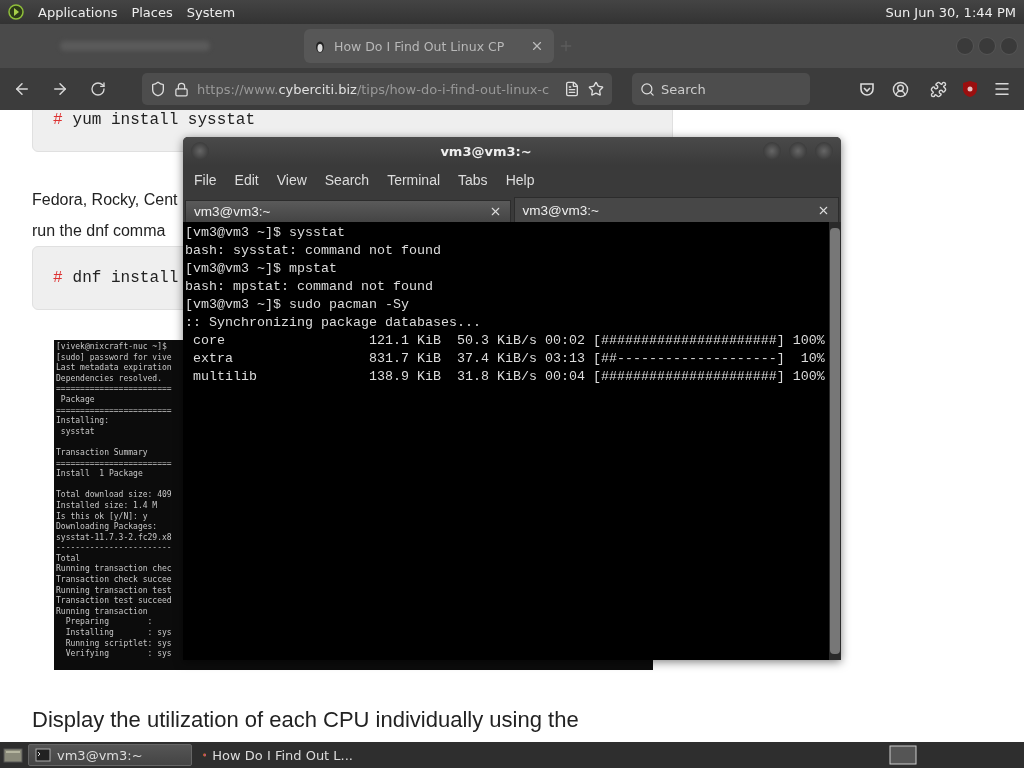 This screenshot has height=768, width=1024. What do you see at coordinates (111, 347) in the screenshot?
I see `screenshot-line: [vivek@nixcraft-nuc ~]$` at bounding box center [111, 347].